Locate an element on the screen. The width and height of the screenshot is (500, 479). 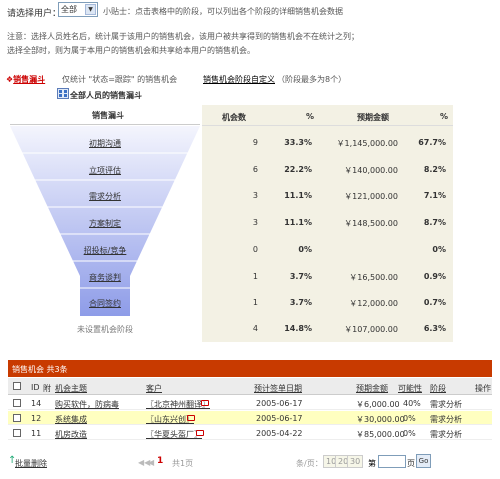
col-count-header: 机会数 is located at coordinates (234, 117).